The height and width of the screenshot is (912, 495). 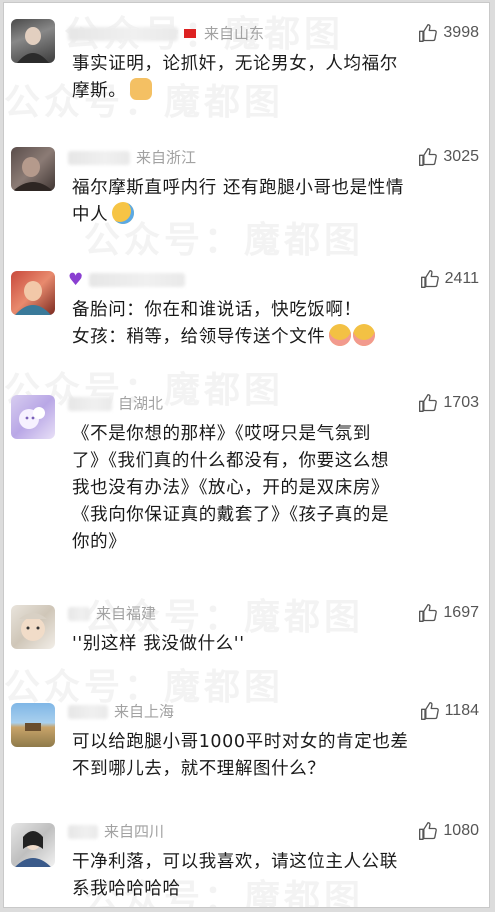 What do you see at coordinates (461, 830) in the screenshot?
I see `like-count: 1080` at bounding box center [461, 830].